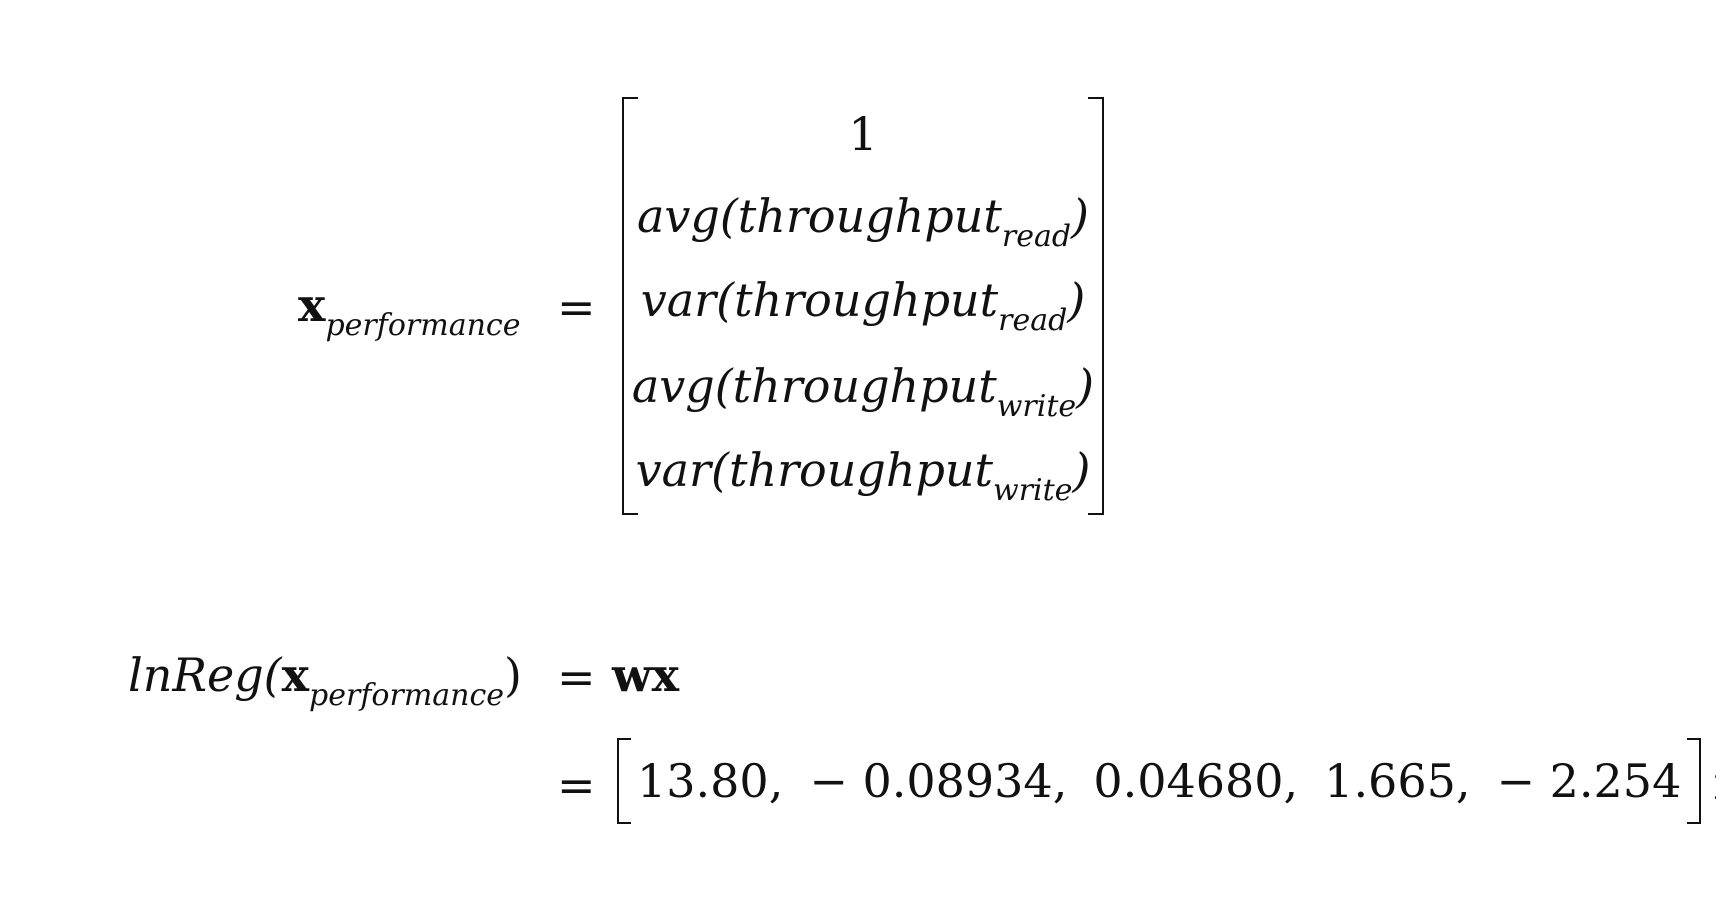 This screenshot has height=920, width=1716. What do you see at coordinates (1589, 781) in the screenshot?
I see `weight-value: − 2.254` at bounding box center [1589, 781].